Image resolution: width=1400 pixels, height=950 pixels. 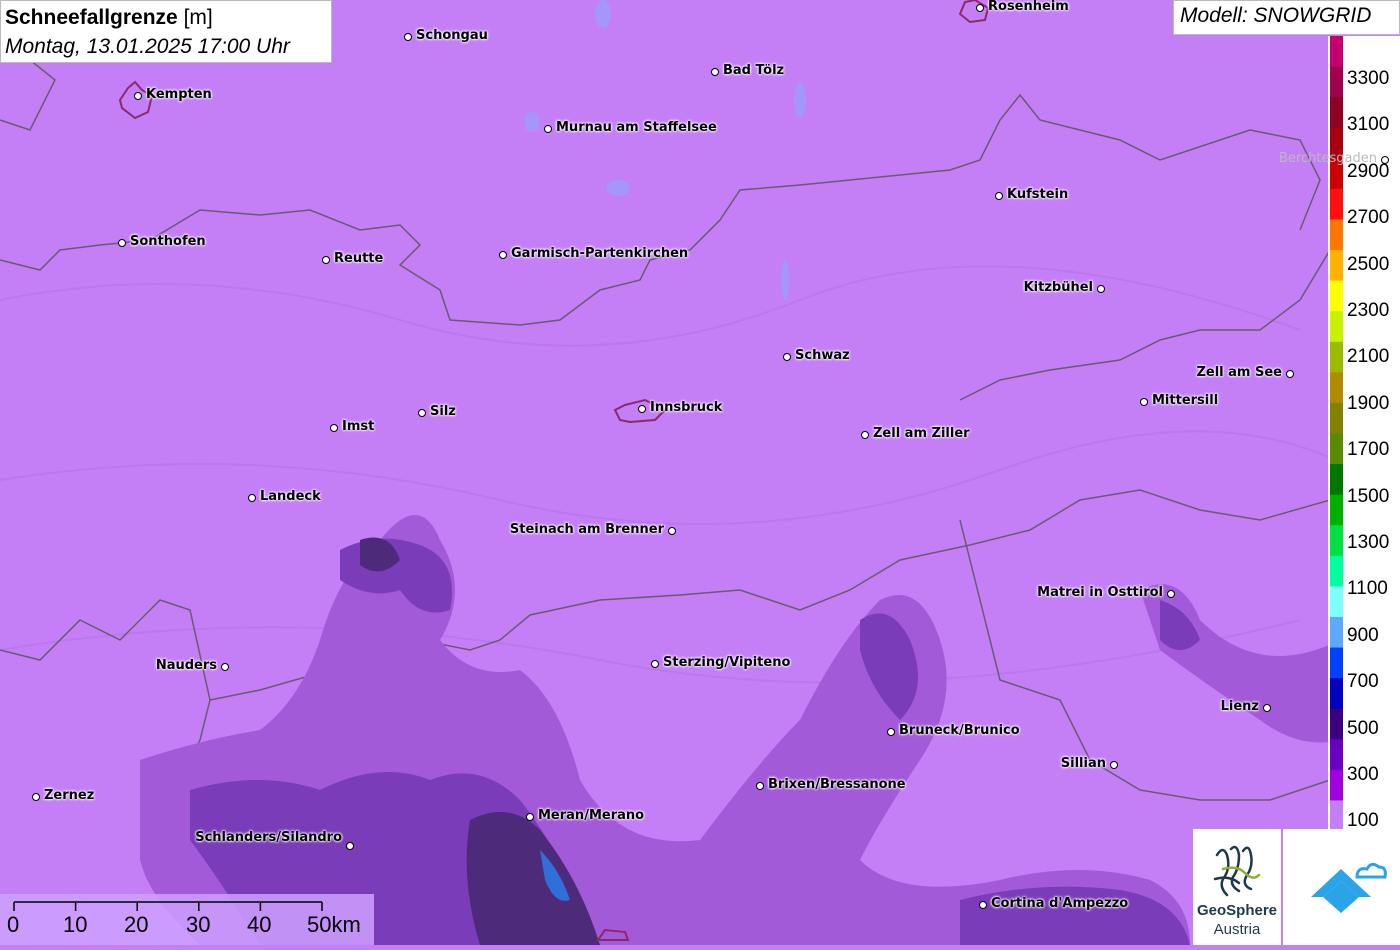 What do you see at coordinates (1237, 871) in the screenshot?
I see `geosphere-logo-icon` at bounding box center [1237, 871].